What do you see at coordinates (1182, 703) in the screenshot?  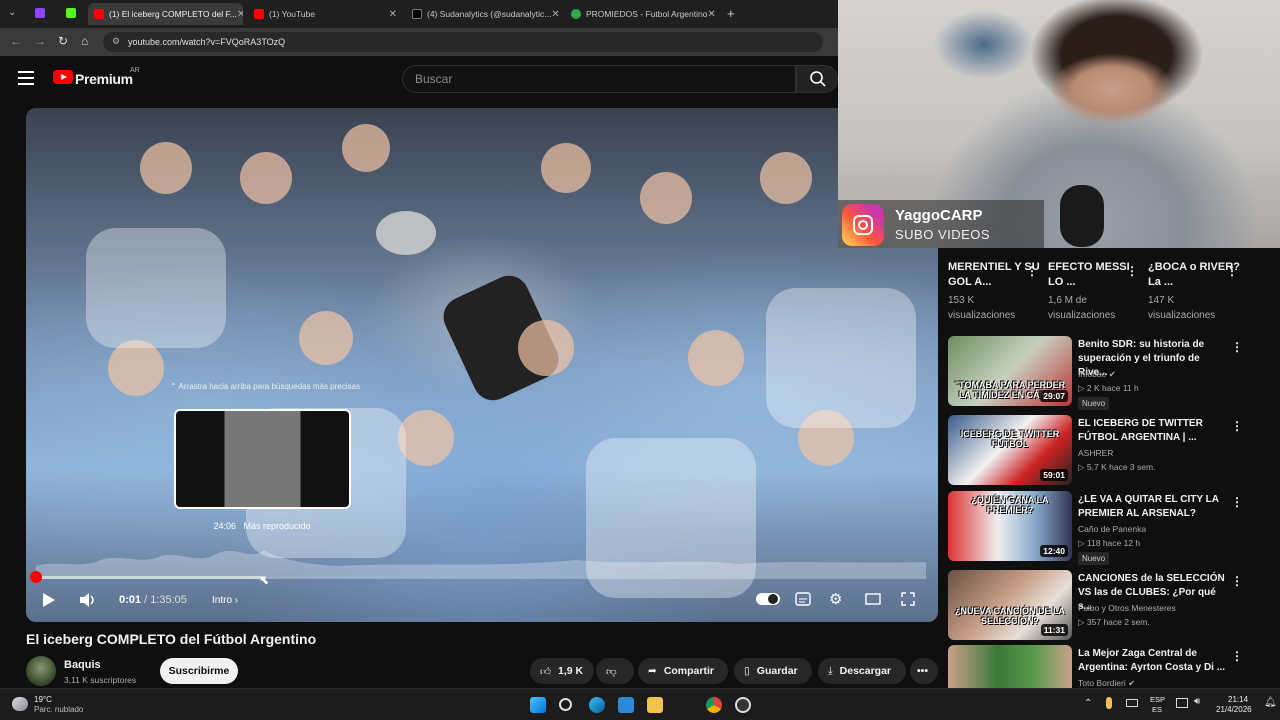 I see `network-icon` at bounding box center [1182, 703].